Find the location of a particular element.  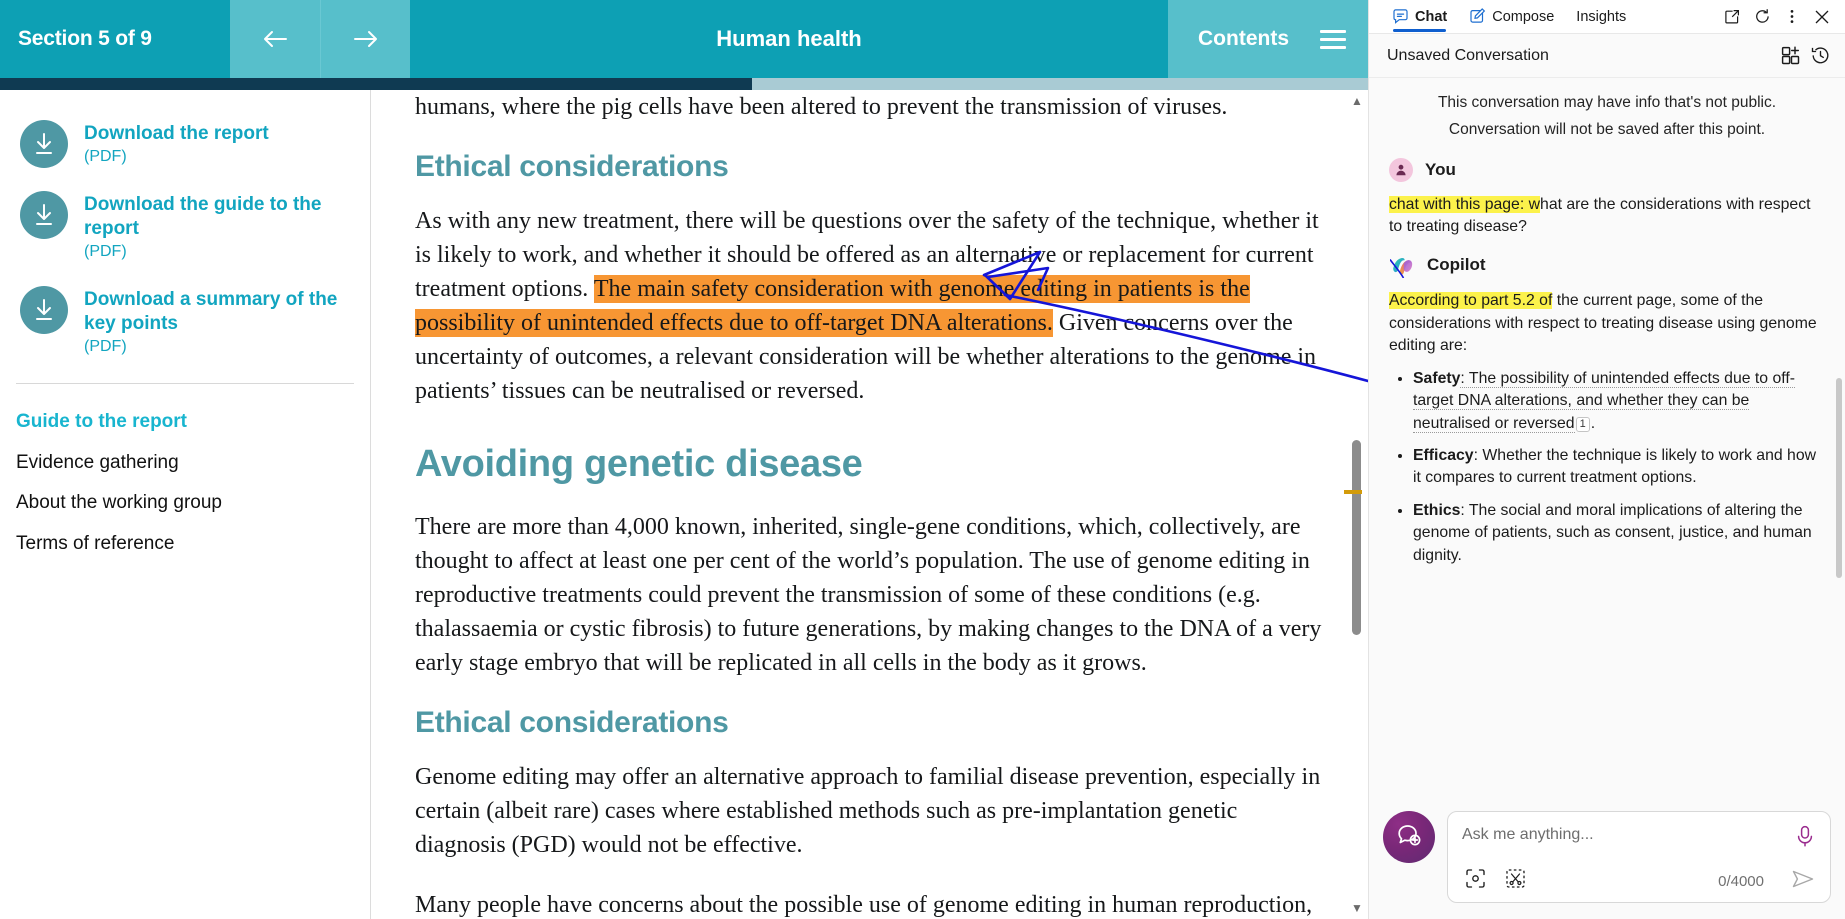

plugins-grid-icon is located at coordinates (1790, 55).